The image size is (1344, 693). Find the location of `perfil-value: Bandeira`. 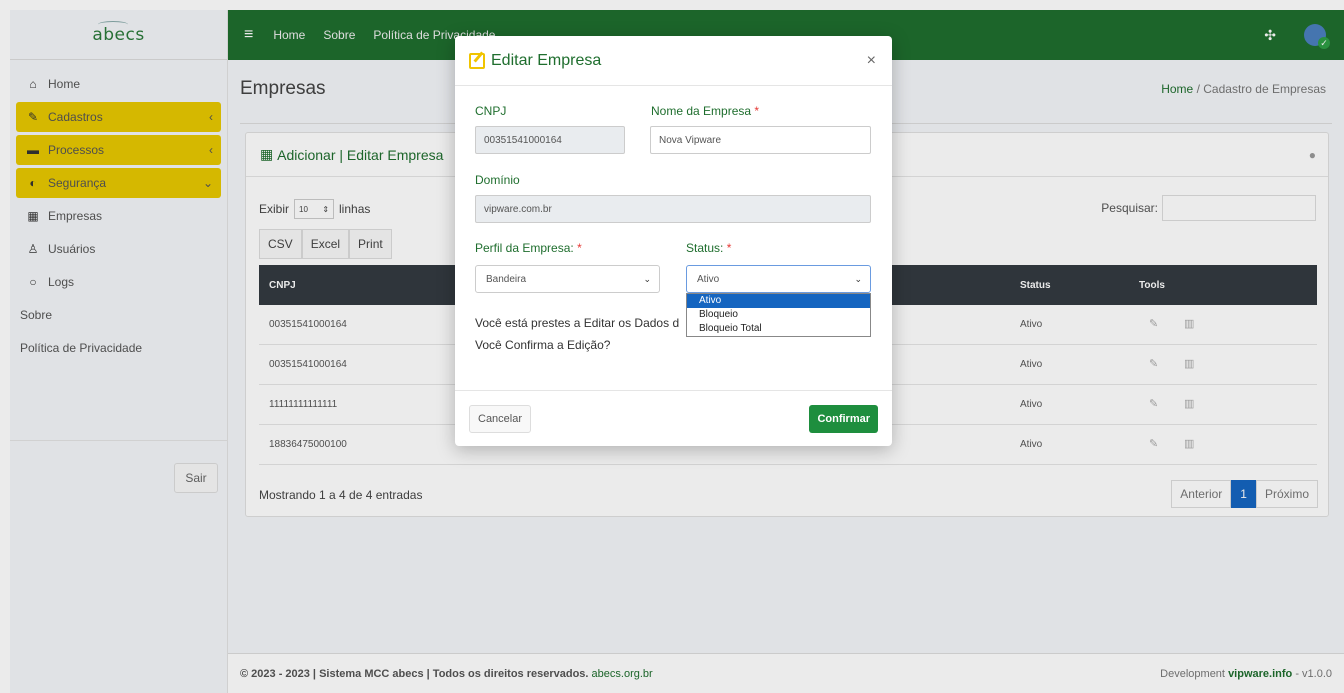

perfil-value: Bandeira is located at coordinates (506, 279).